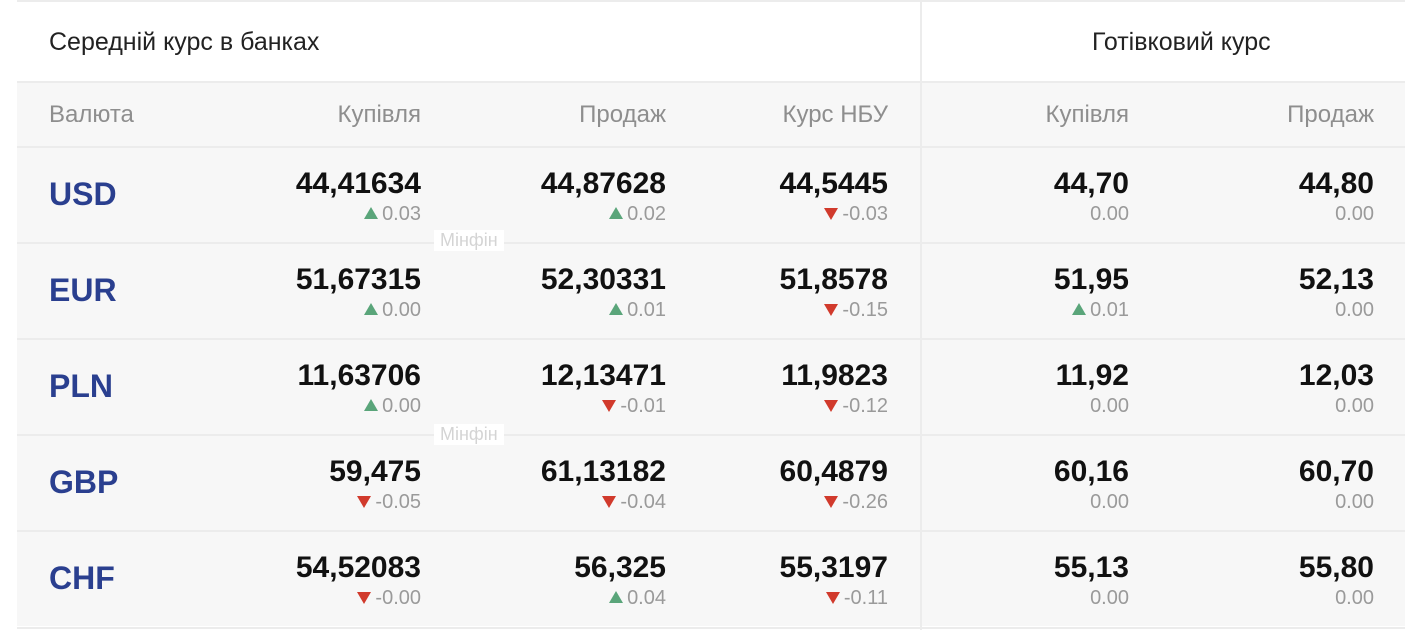 This screenshot has height=642, width=1412. I want to click on rate-cell-cash-sell: 52,13 0.00, so click(1336, 293).